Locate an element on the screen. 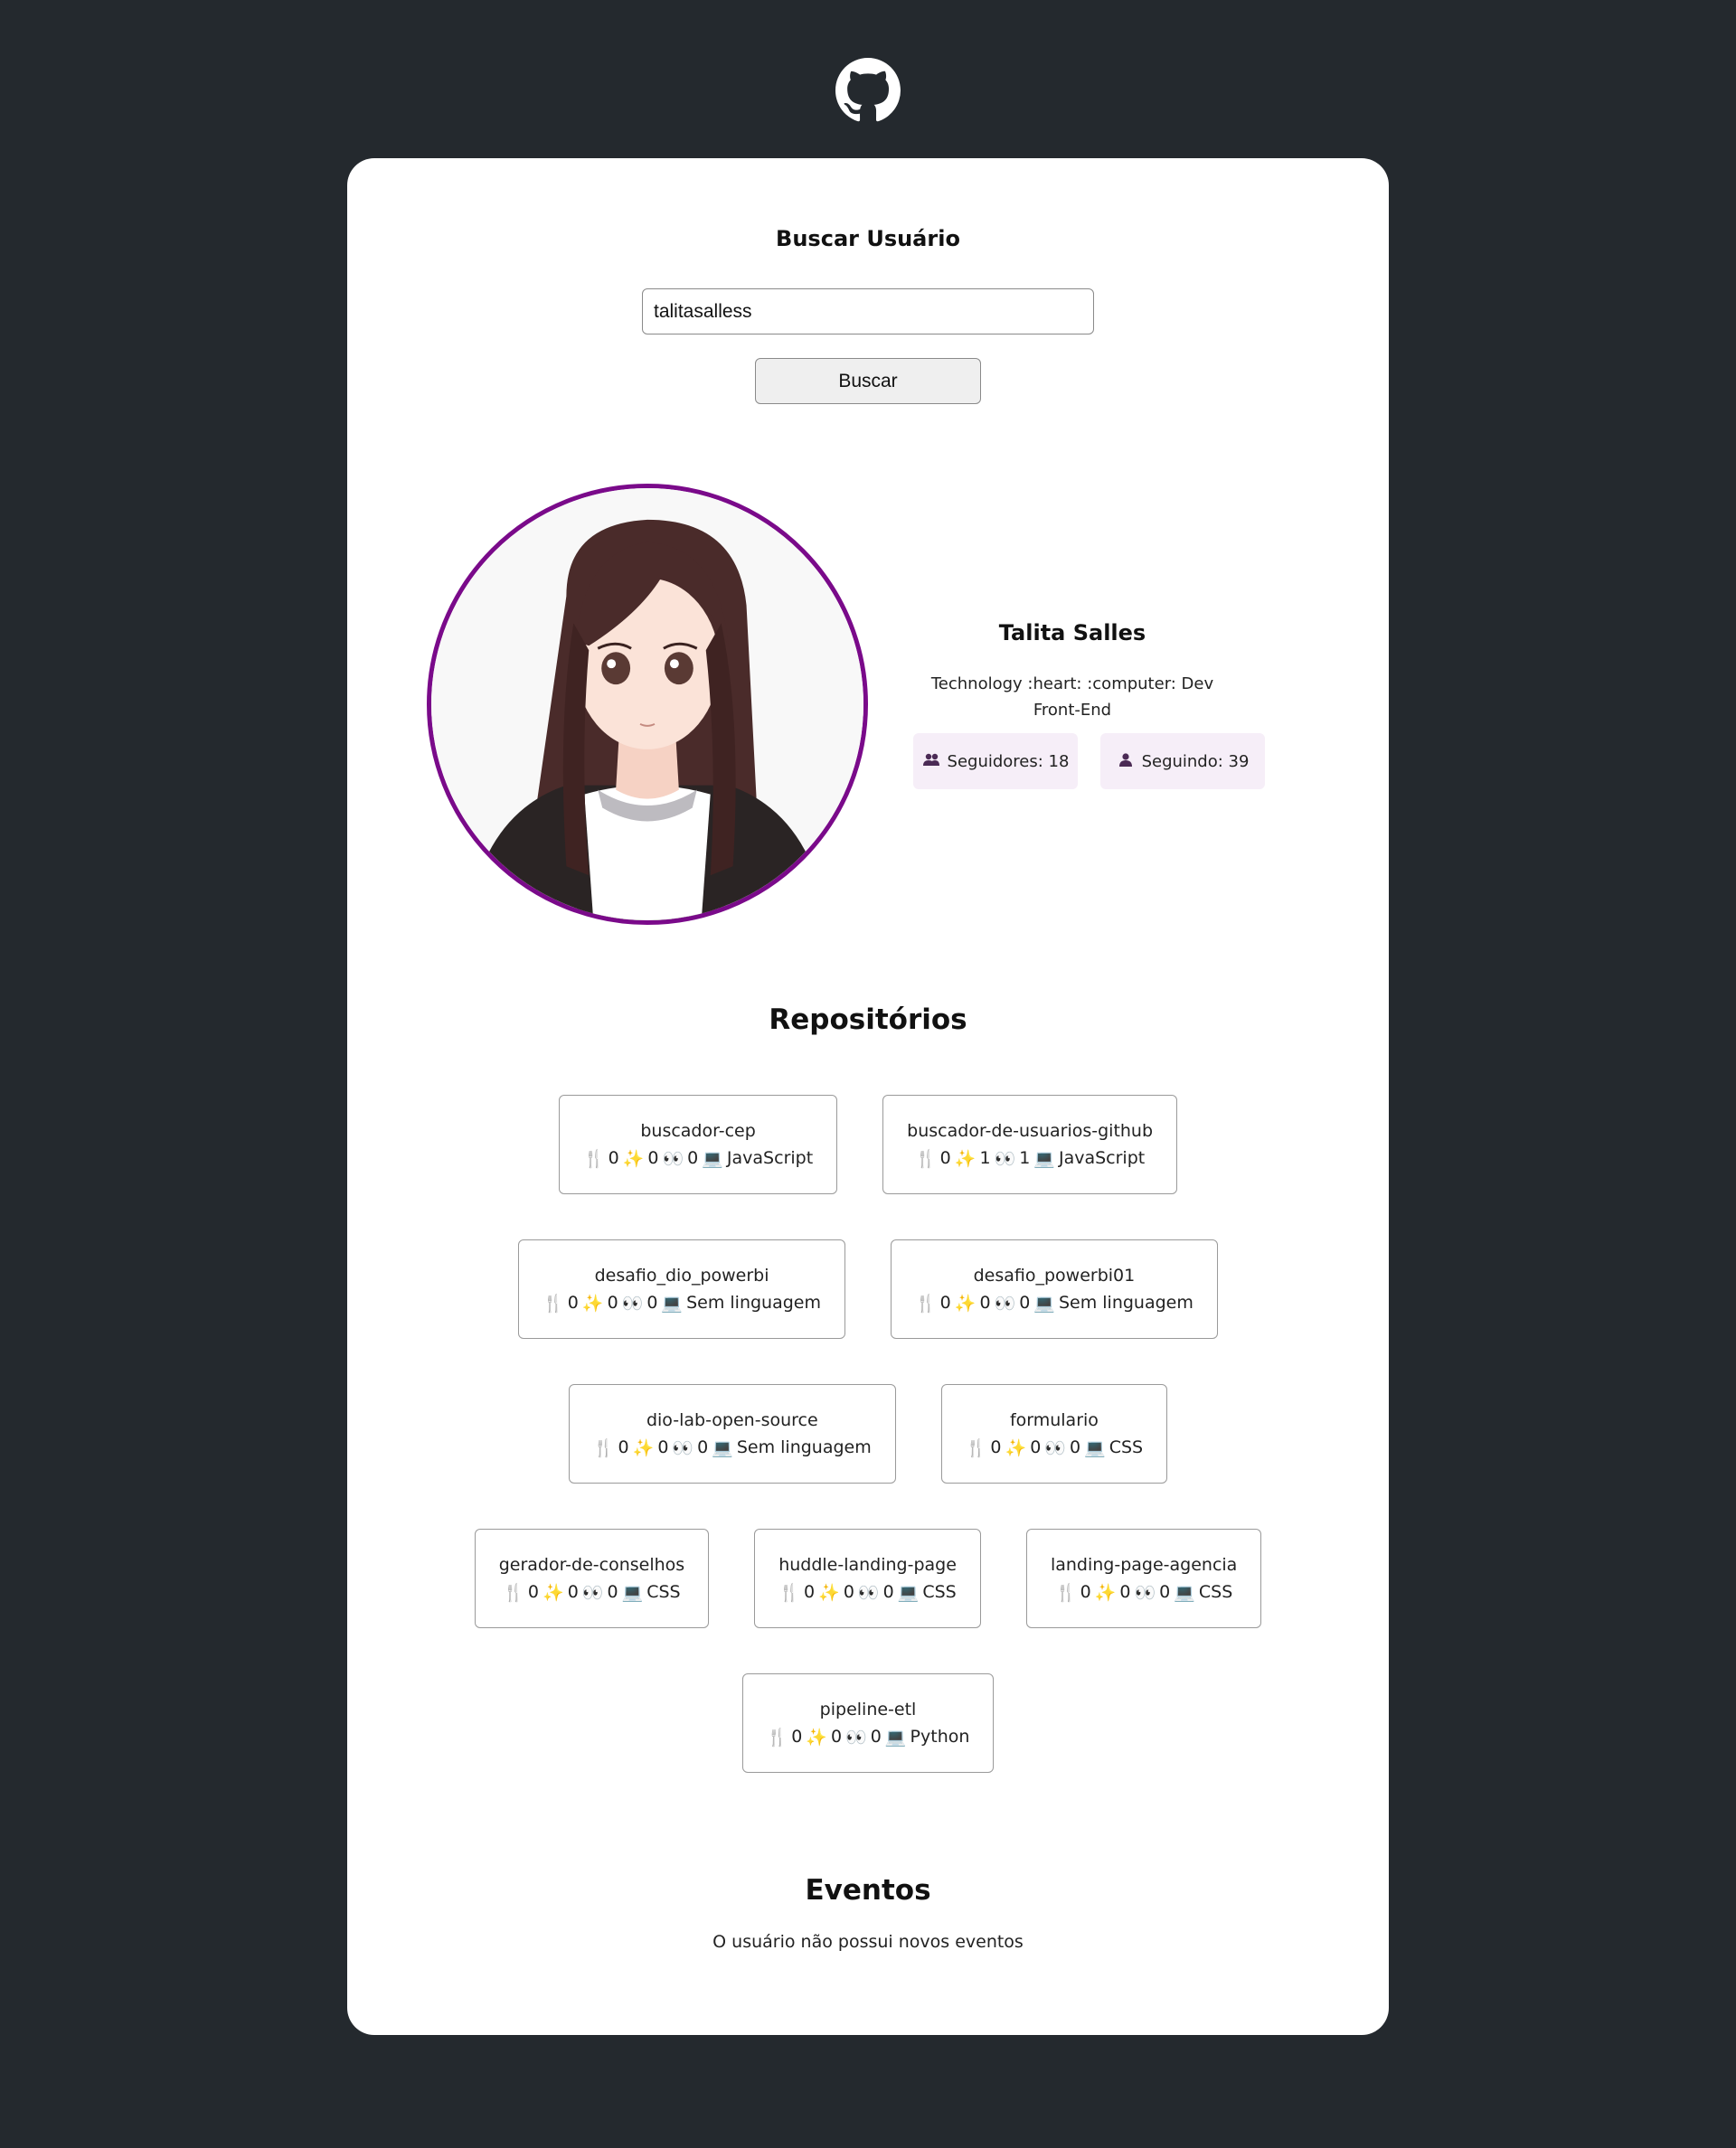 The image size is (1736, 2148). repository-card: dio-lab-open-source 🍴 0 ✨ 0 👀 0 💻 Sem linguagem is located at coordinates (732, 1434).